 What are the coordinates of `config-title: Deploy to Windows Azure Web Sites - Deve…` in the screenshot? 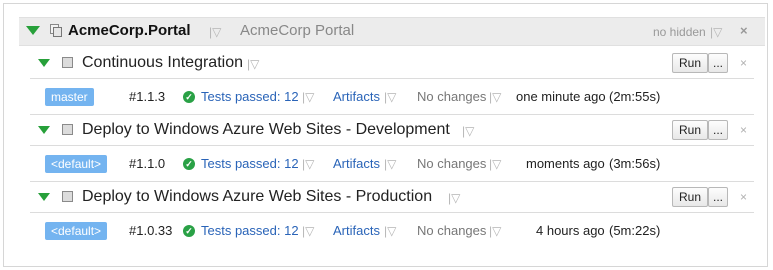 It's located at (266, 130).